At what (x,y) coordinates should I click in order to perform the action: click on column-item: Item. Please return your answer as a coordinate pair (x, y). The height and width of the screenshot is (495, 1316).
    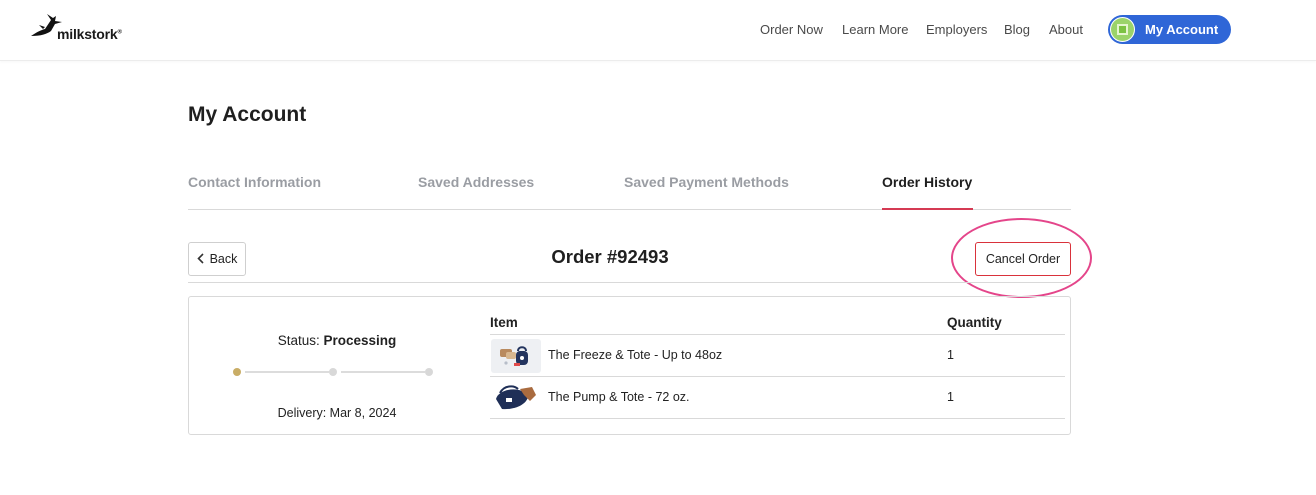
    Looking at the image, I should click on (504, 322).